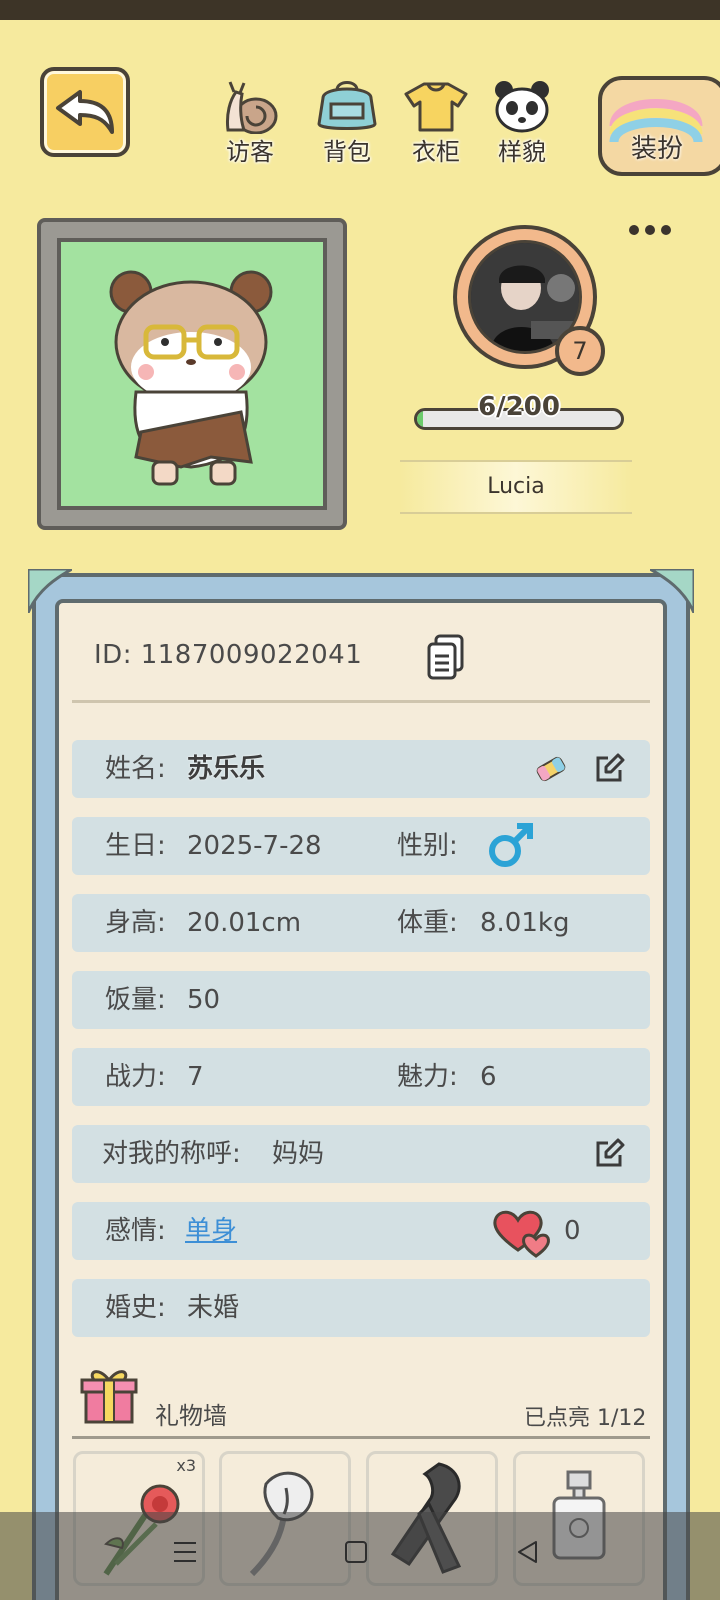 Image resolution: width=720 pixels, height=1600 pixels. What do you see at coordinates (191, 1416) in the screenshot?
I see `gift-wall-title: 礼物墙` at bounding box center [191, 1416].